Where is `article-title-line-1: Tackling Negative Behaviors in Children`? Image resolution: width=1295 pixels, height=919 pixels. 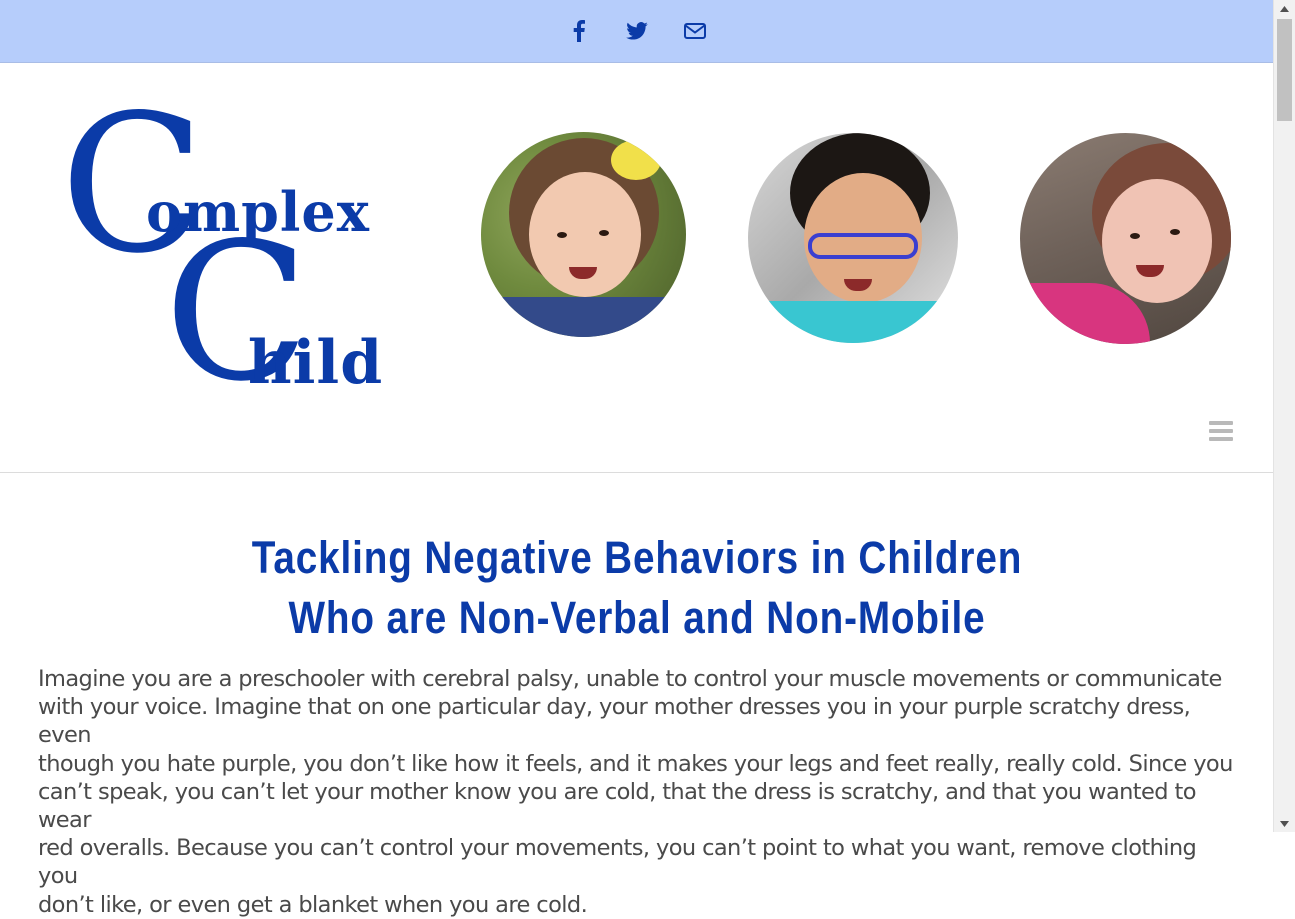
article-title-line-1: Tackling Negative Behaviors in Children is located at coordinates (637, 557).